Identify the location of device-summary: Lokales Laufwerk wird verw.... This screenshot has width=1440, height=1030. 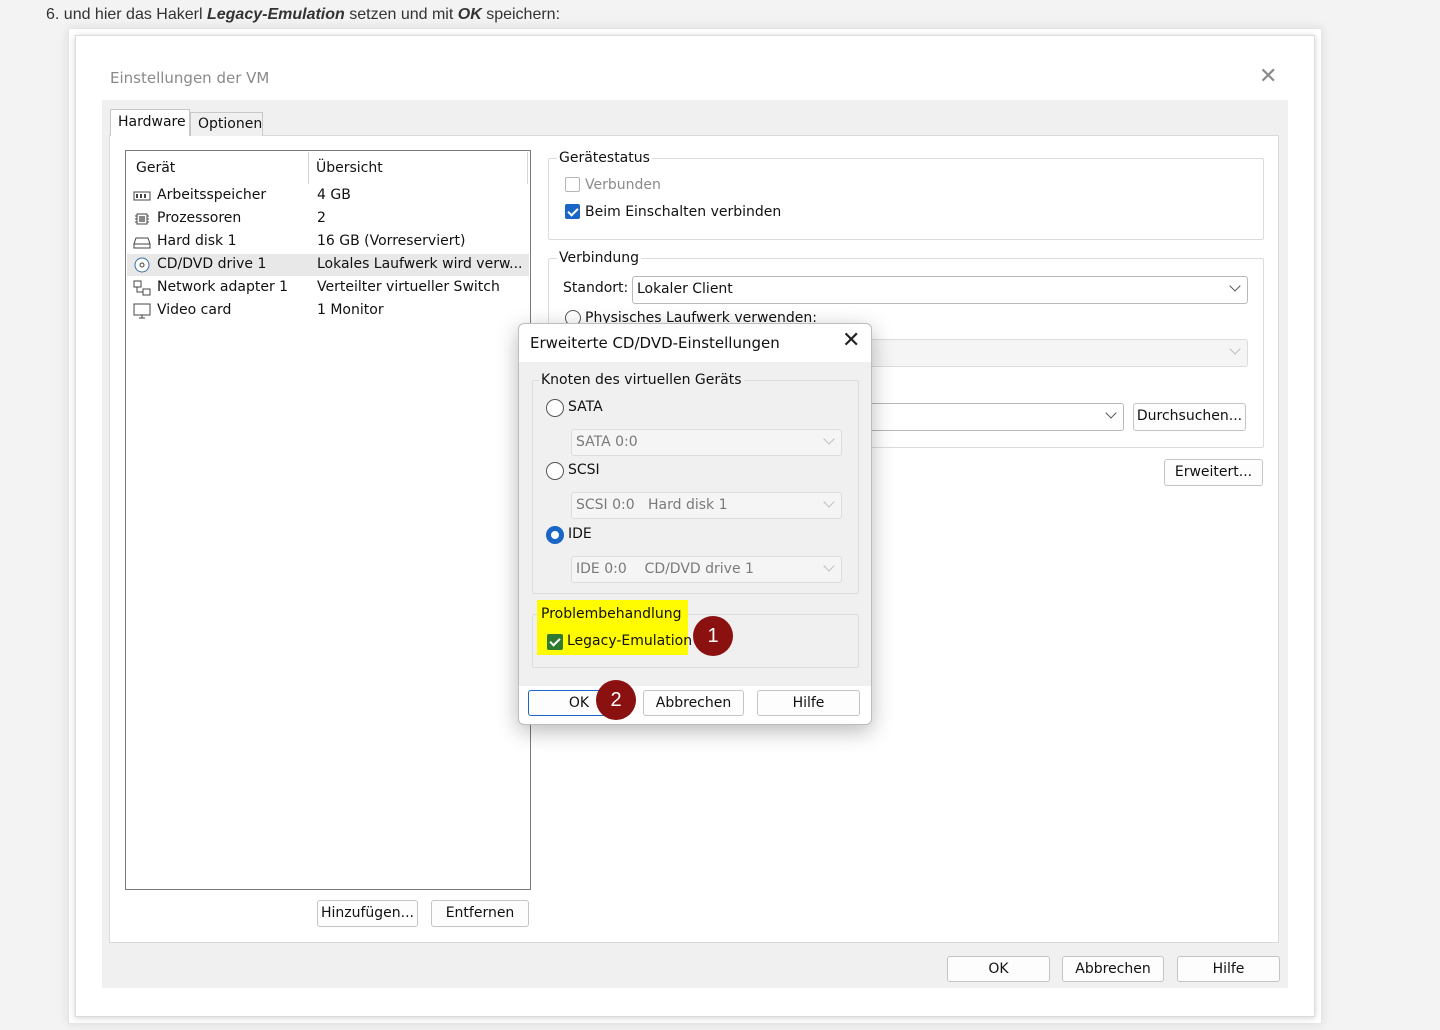
(419, 264).